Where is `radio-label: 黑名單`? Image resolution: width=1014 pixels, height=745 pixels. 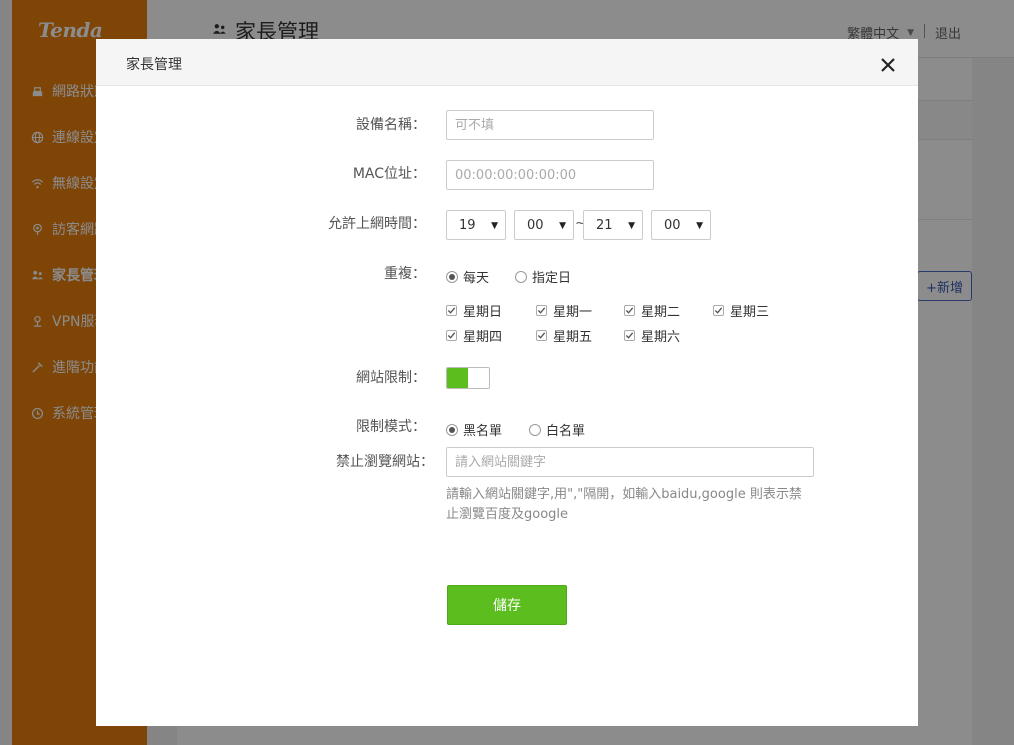 radio-label: 黑名單 is located at coordinates (483, 431).